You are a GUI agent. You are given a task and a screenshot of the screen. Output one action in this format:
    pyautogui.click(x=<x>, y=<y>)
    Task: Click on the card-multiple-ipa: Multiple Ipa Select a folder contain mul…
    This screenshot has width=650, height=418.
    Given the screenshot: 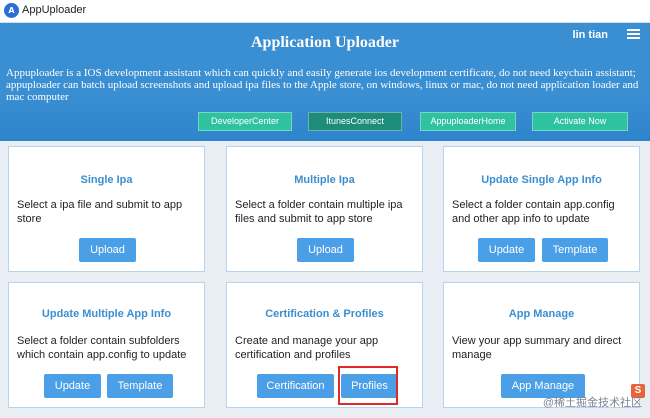 What is the action you would take?
    pyautogui.click(x=324, y=209)
    